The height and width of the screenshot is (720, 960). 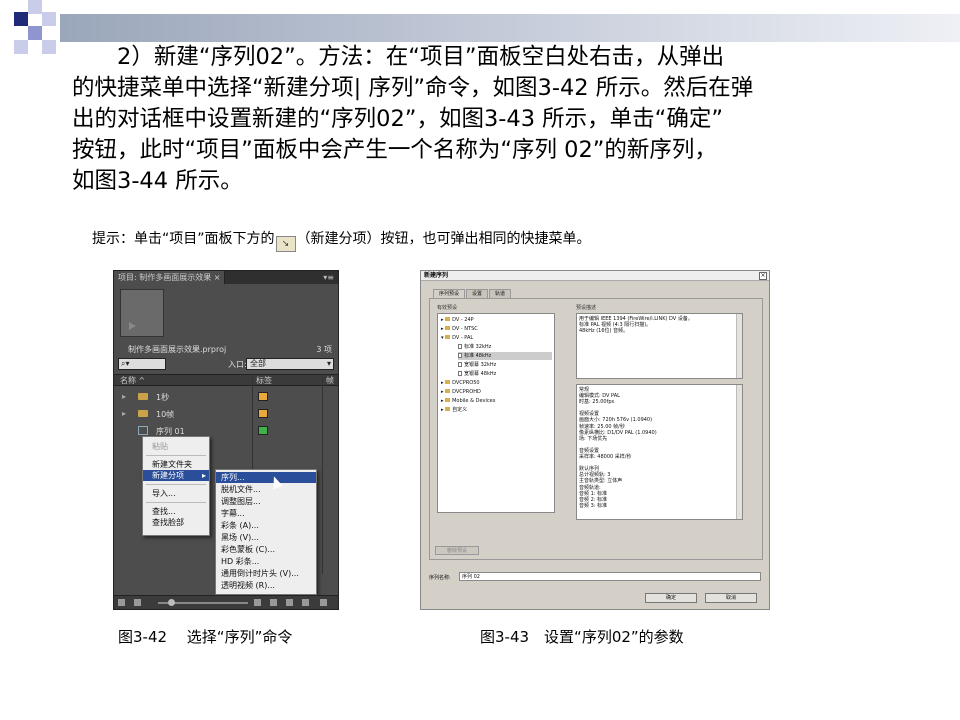 I want to click on sequence-name-input: 序列 02, so click(x=610, y=576).